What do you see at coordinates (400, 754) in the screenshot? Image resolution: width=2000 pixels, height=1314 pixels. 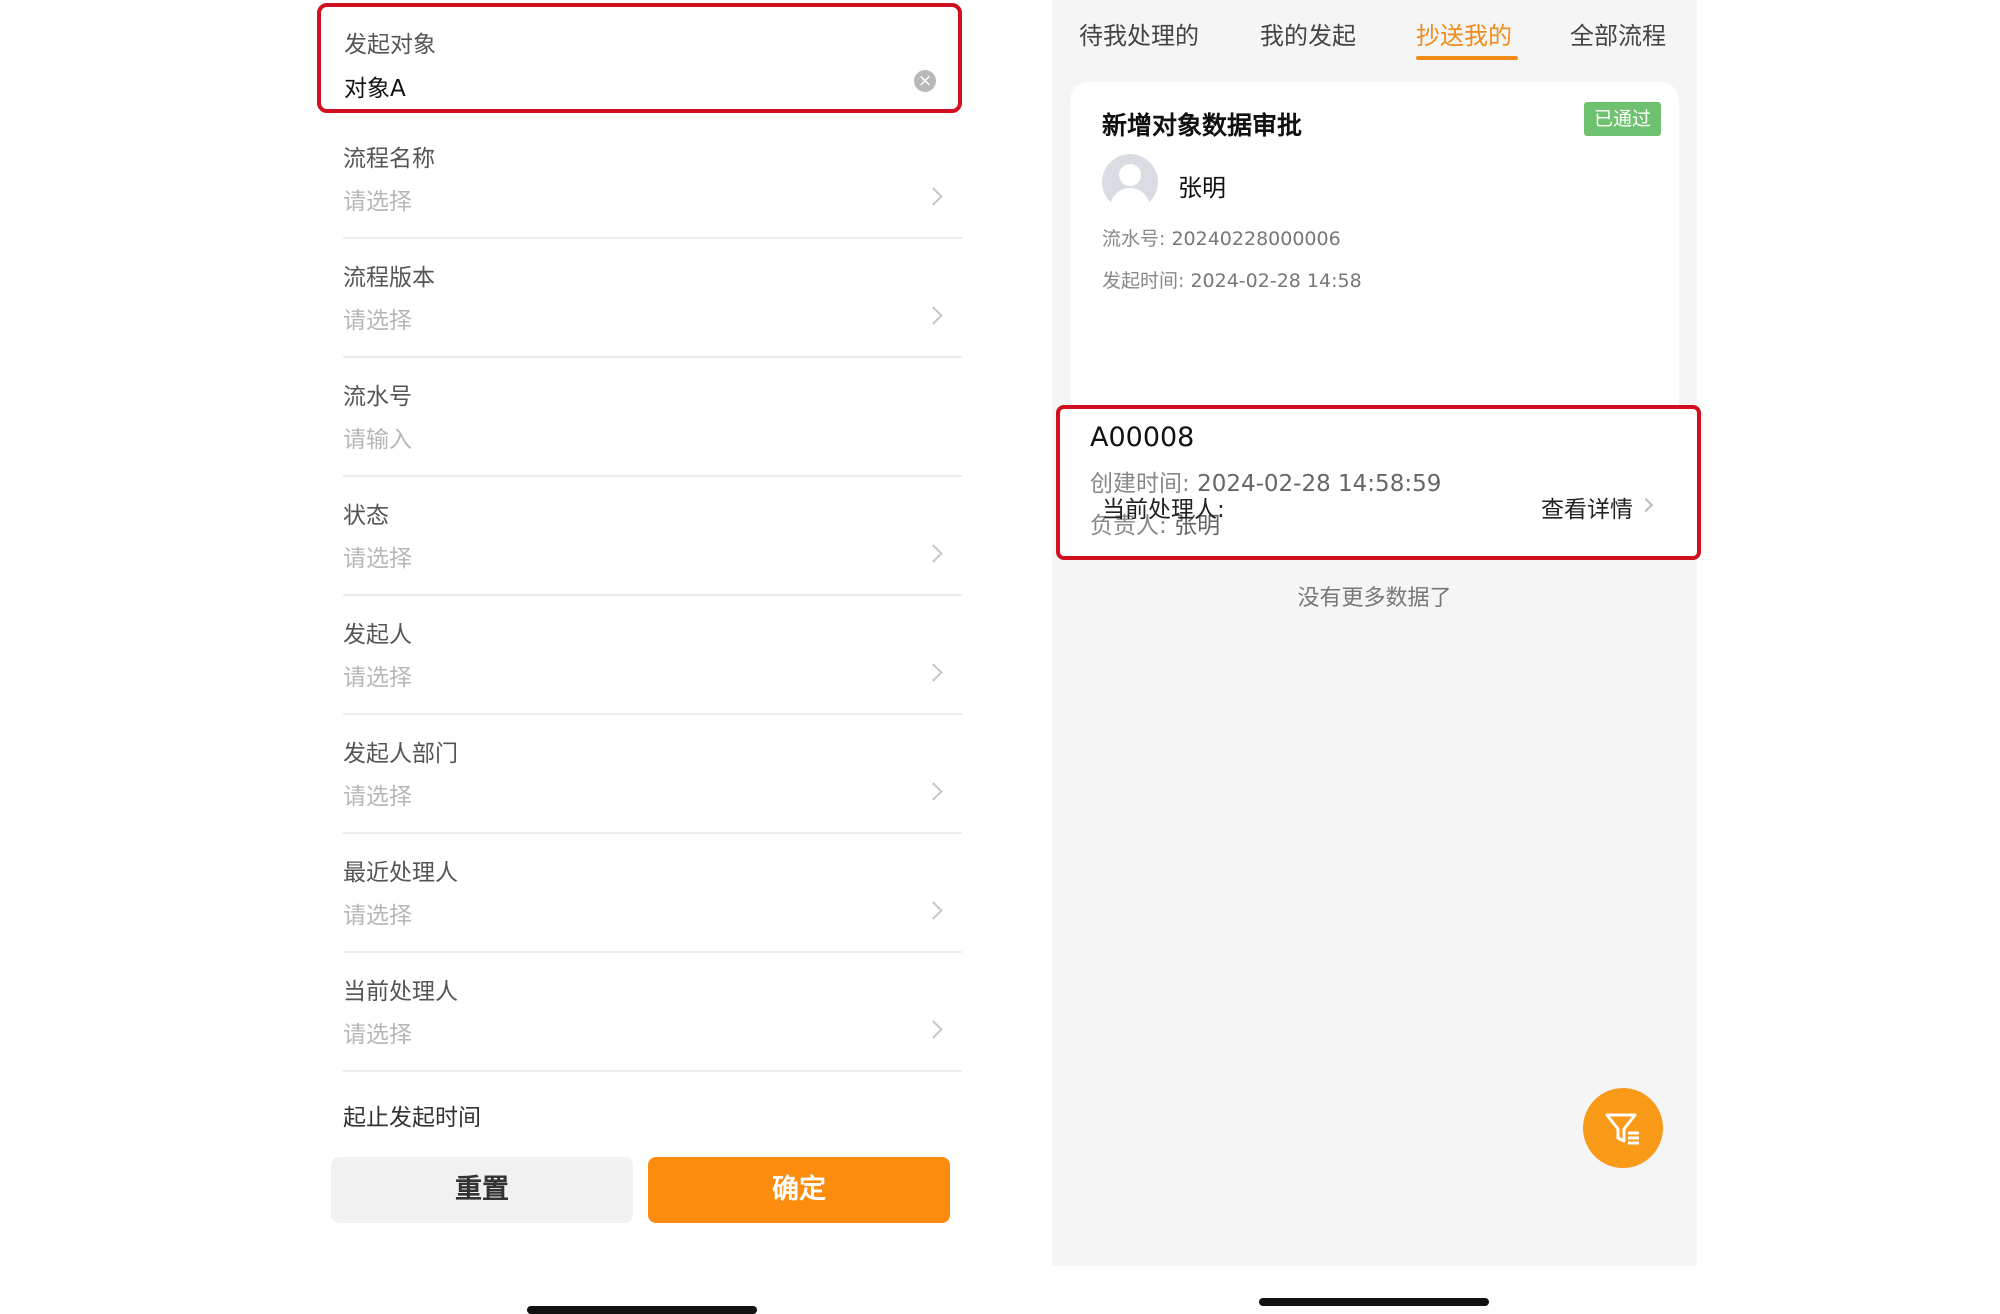 I see `field-label: 发起人部门` at bounding box center [400, 754].